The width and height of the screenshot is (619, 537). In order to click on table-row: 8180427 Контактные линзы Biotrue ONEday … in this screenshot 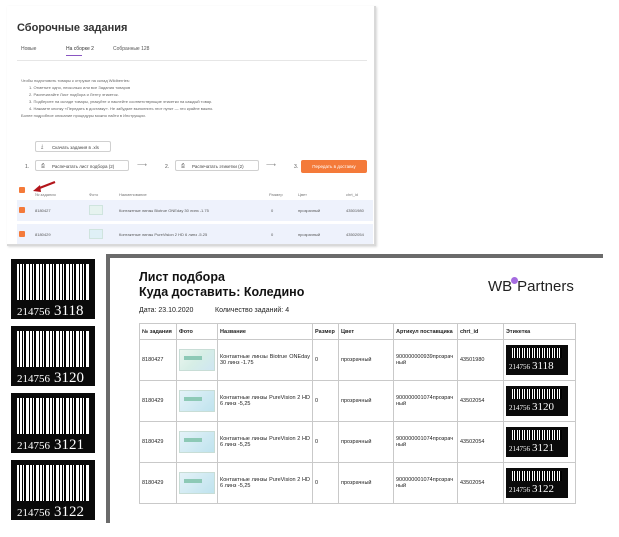, I will do `click(357, 360)`.